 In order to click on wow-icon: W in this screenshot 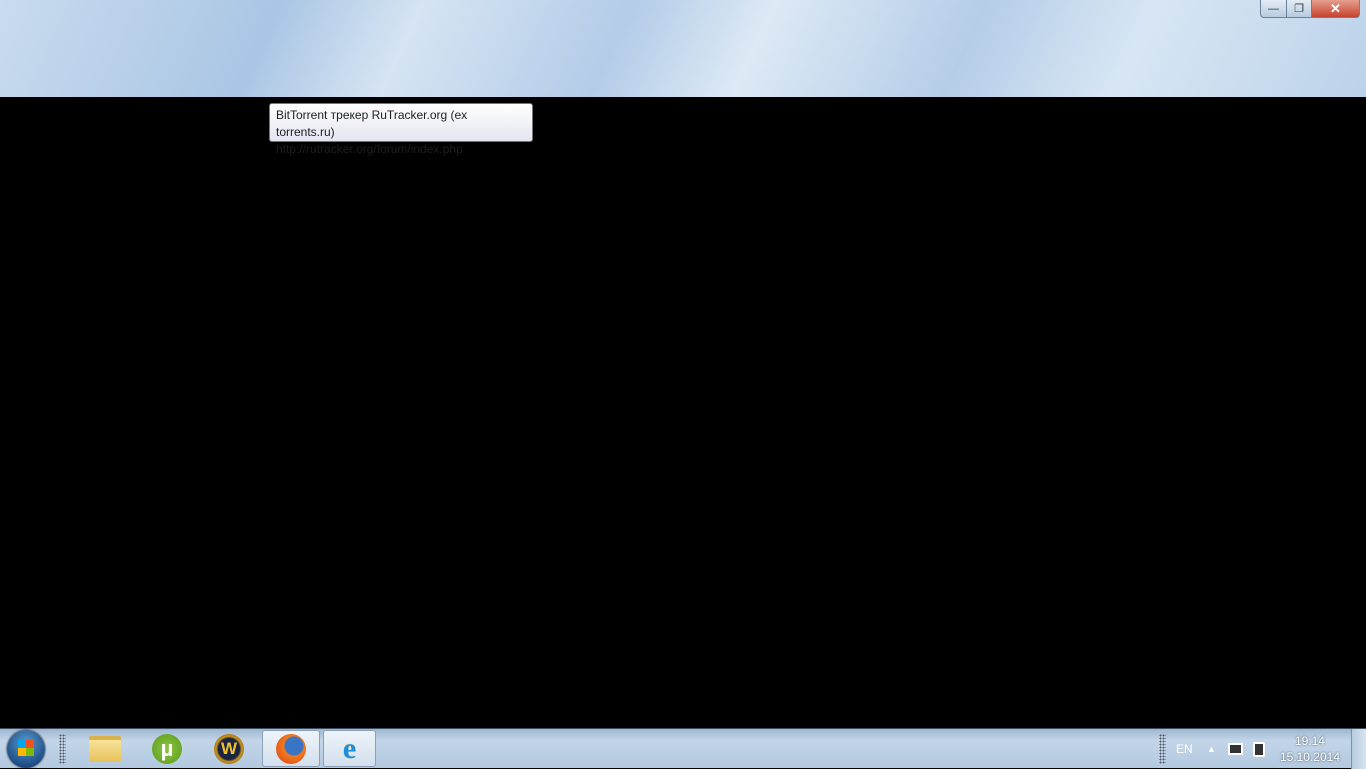, I will do `click(229, 748)`.